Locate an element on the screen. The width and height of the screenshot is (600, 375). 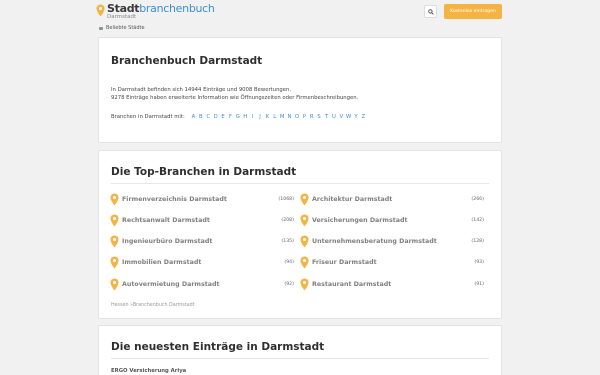
site-logo: Stadtbranchenbuch Darmstadt is located at coordinates (155, 12).